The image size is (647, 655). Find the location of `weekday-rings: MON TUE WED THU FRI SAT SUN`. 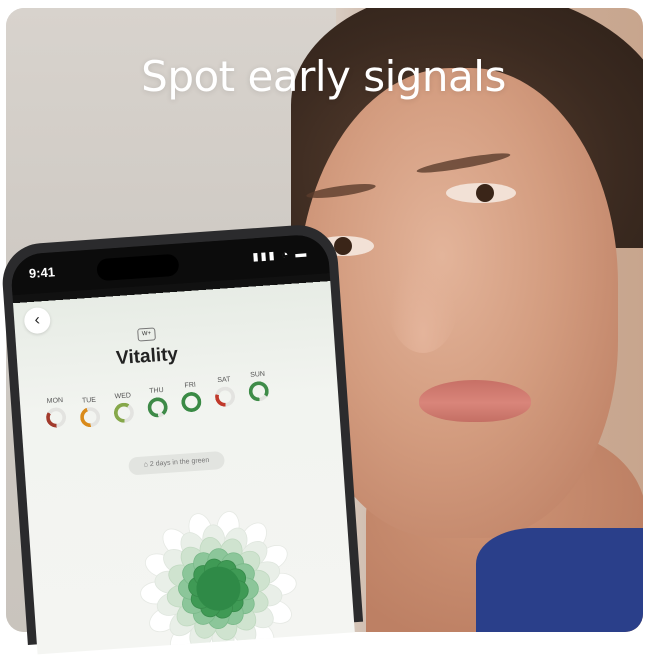

weekday-rings: MON TUE WED THU FRI SAT SUN is located at coordinates (157, 415).